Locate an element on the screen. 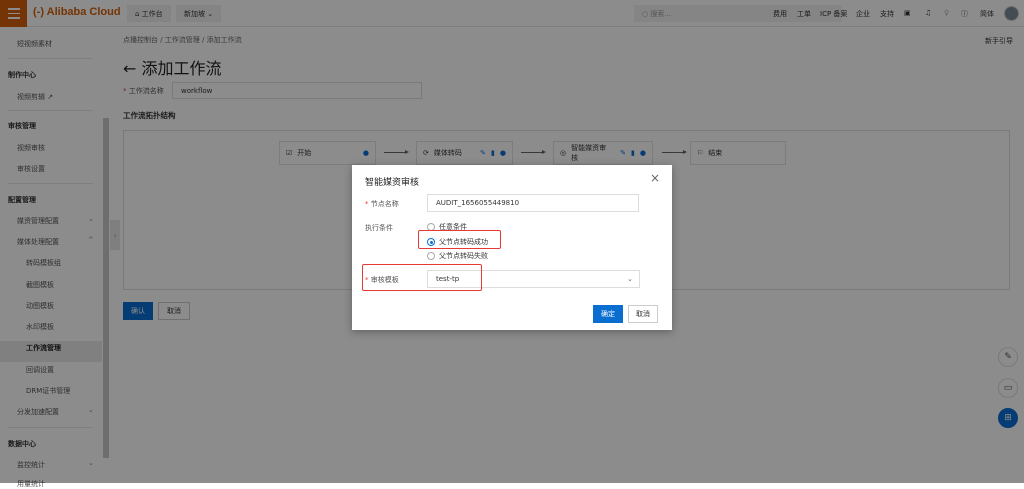 The height and width of the screenshot is (489, 1024). node-name-input: AUDIT_1656055449810 is located at coordinates (533, 203).